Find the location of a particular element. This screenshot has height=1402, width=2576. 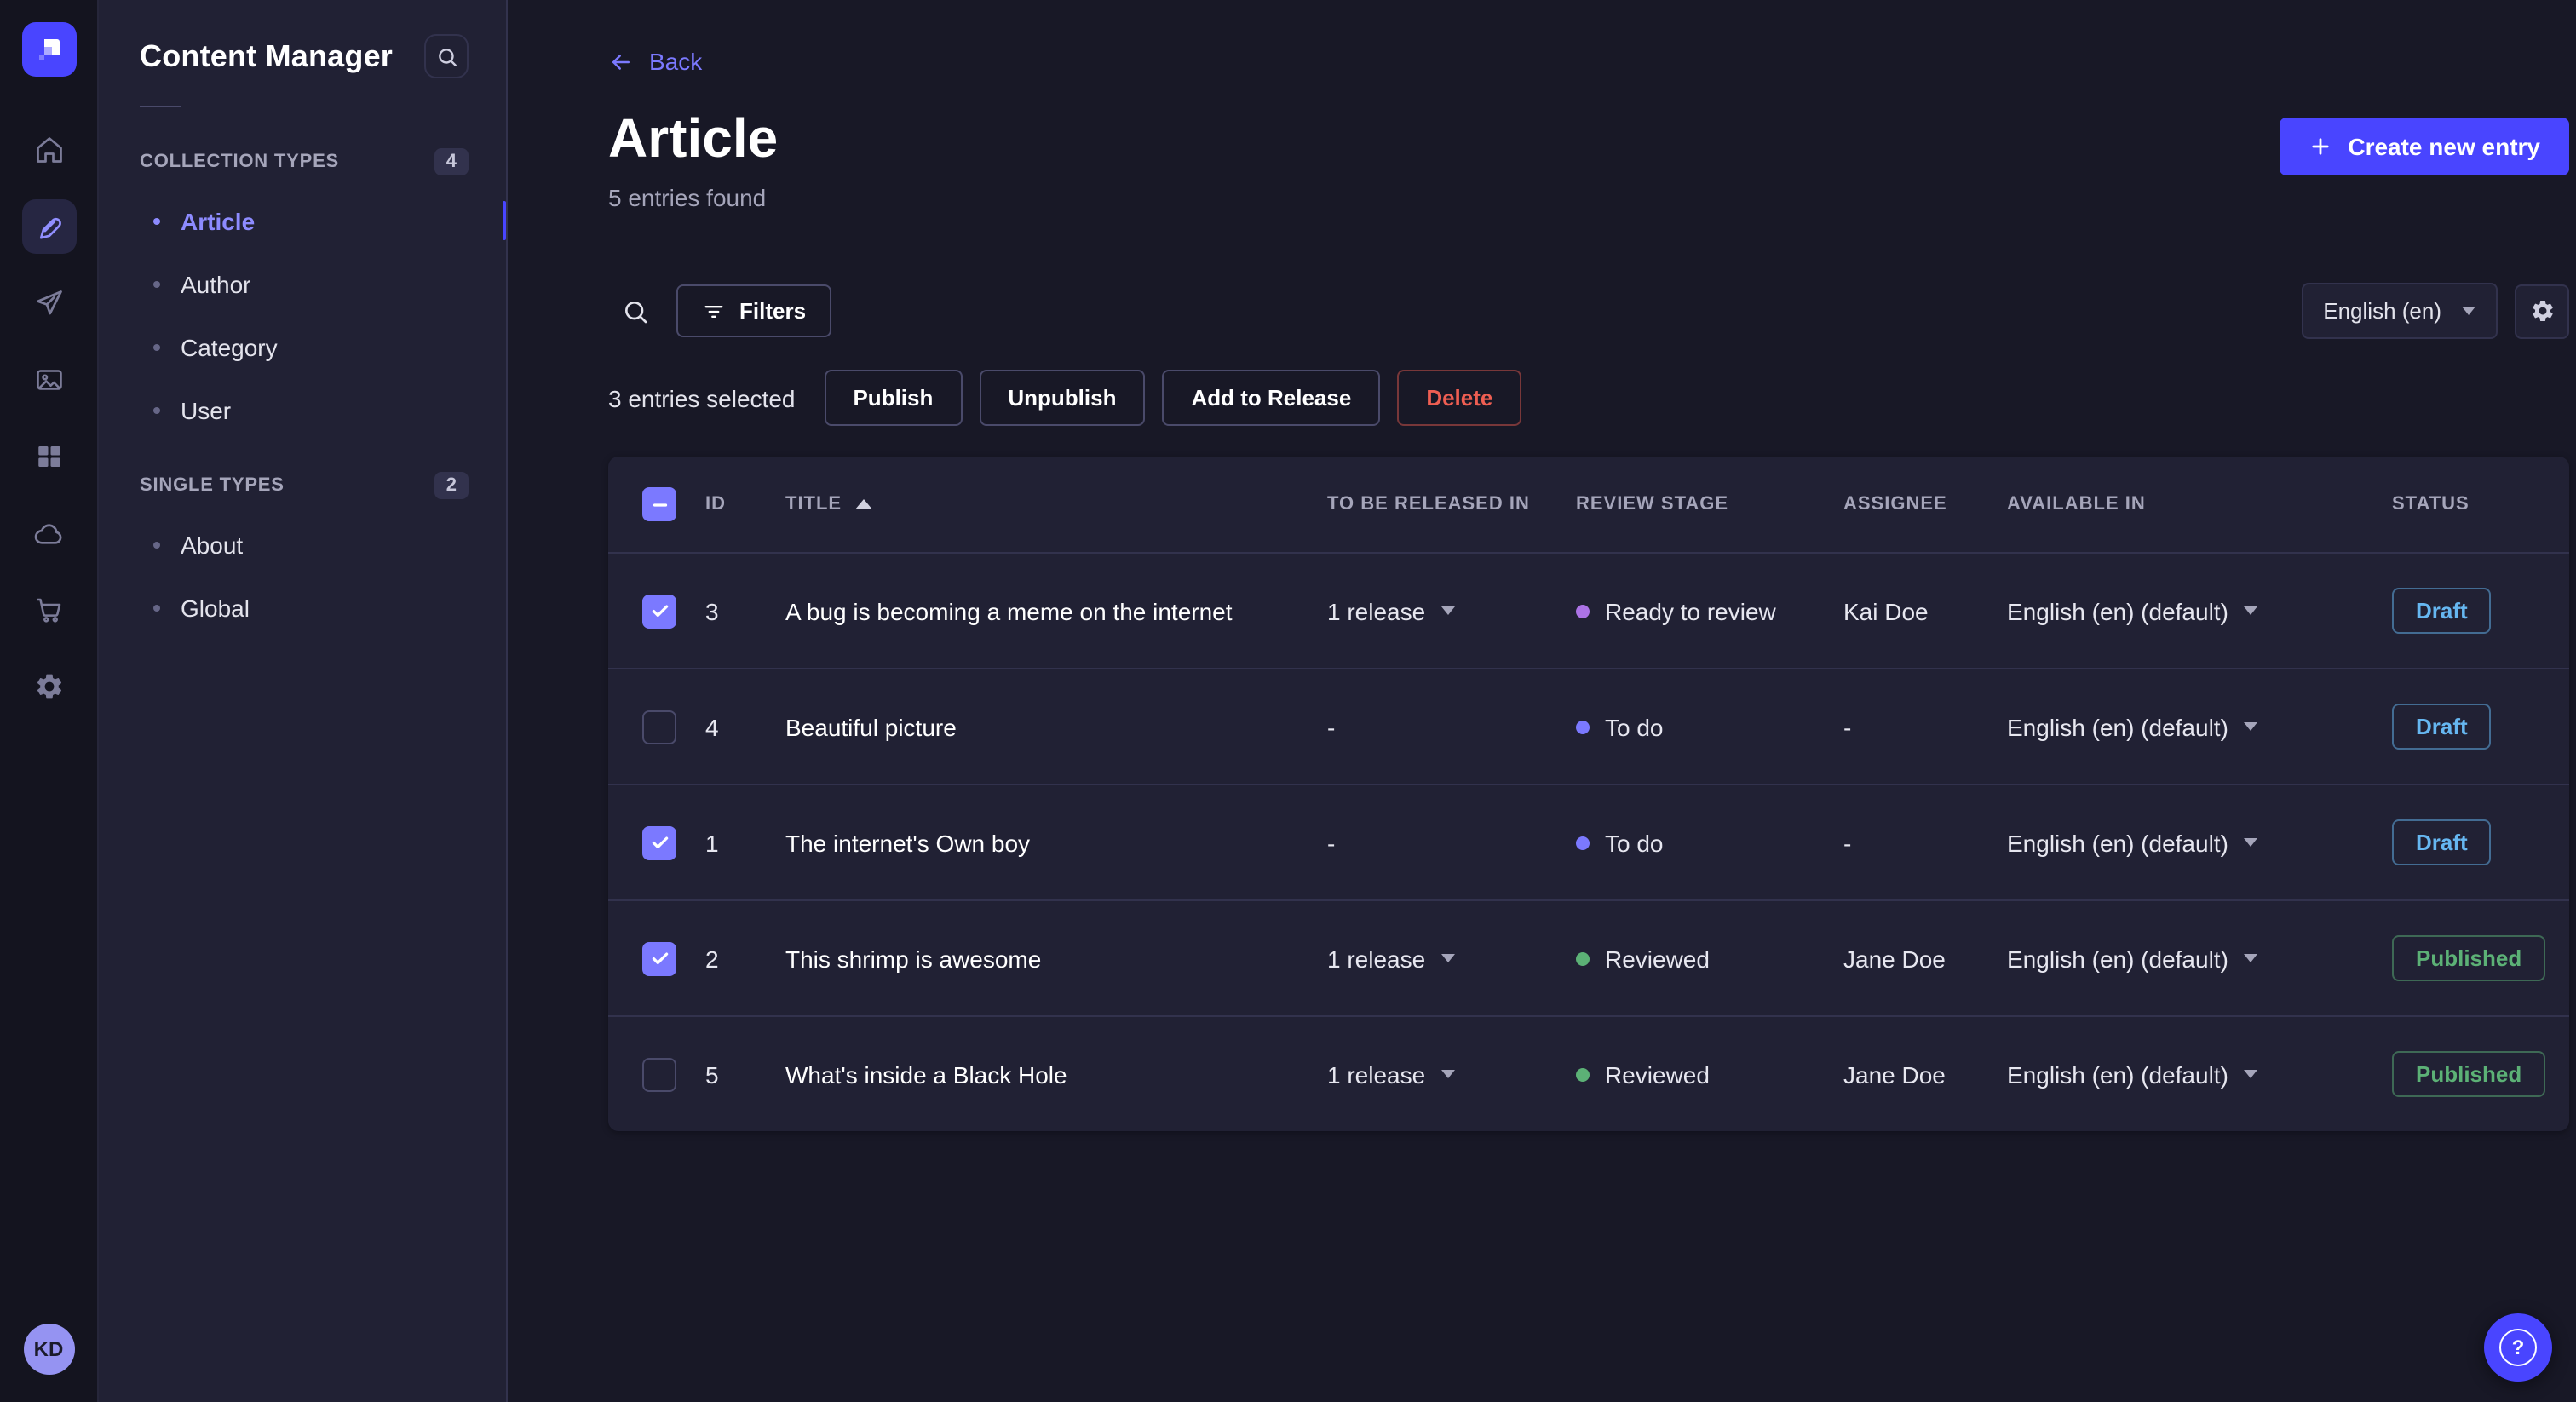

strapi-logo is located at coordinates (49, 49).